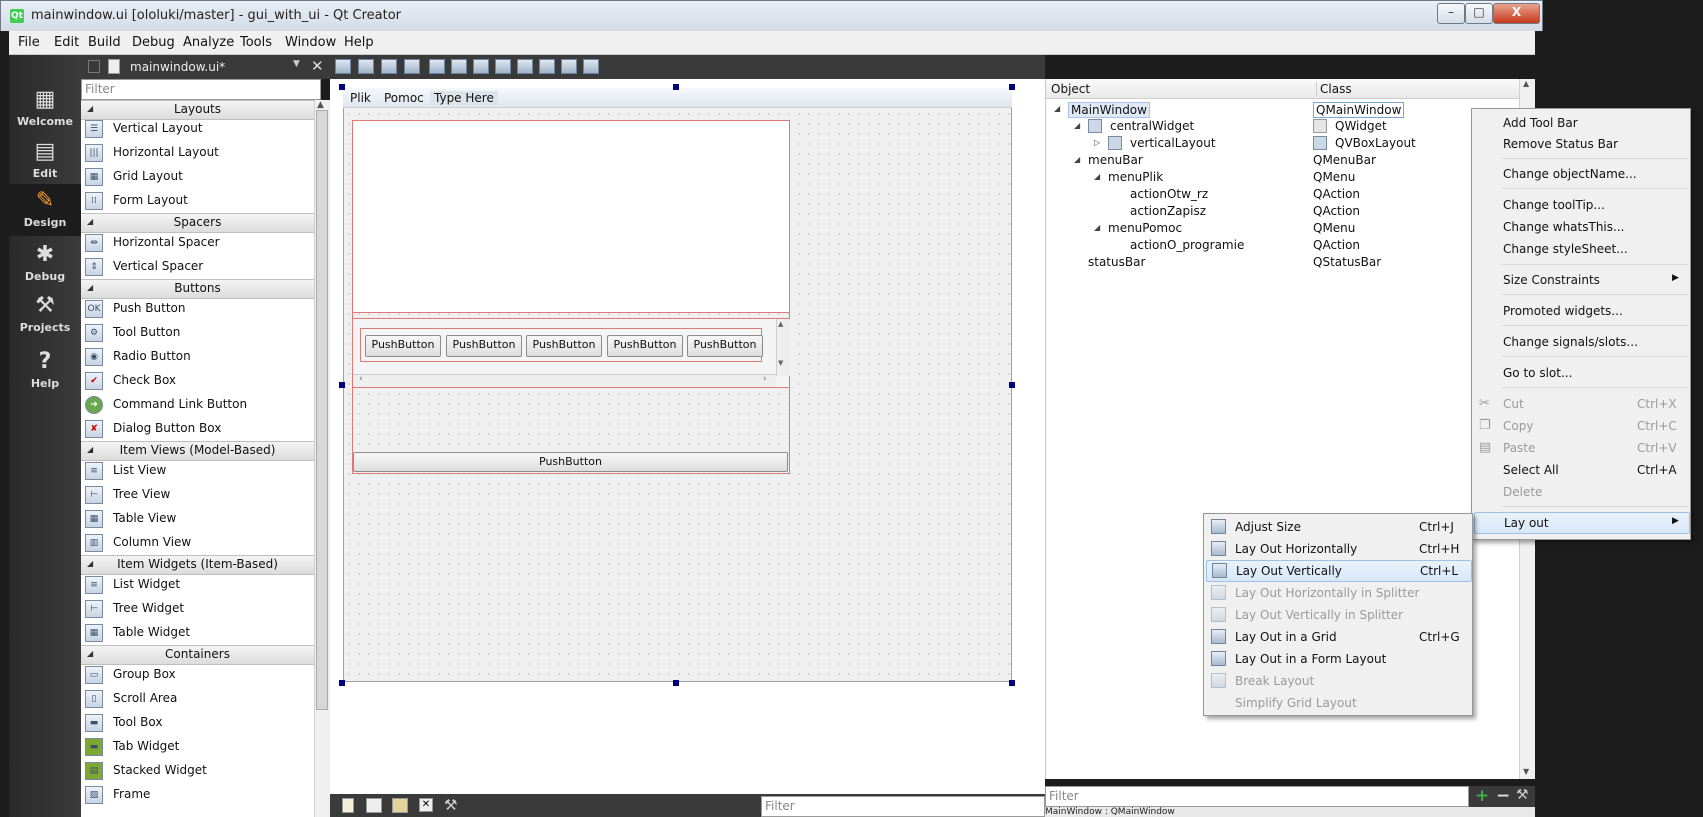  Describe the element at coordinates (645, 346) in the screenshot. I see `form-push-button-4: PushButton` at that location.